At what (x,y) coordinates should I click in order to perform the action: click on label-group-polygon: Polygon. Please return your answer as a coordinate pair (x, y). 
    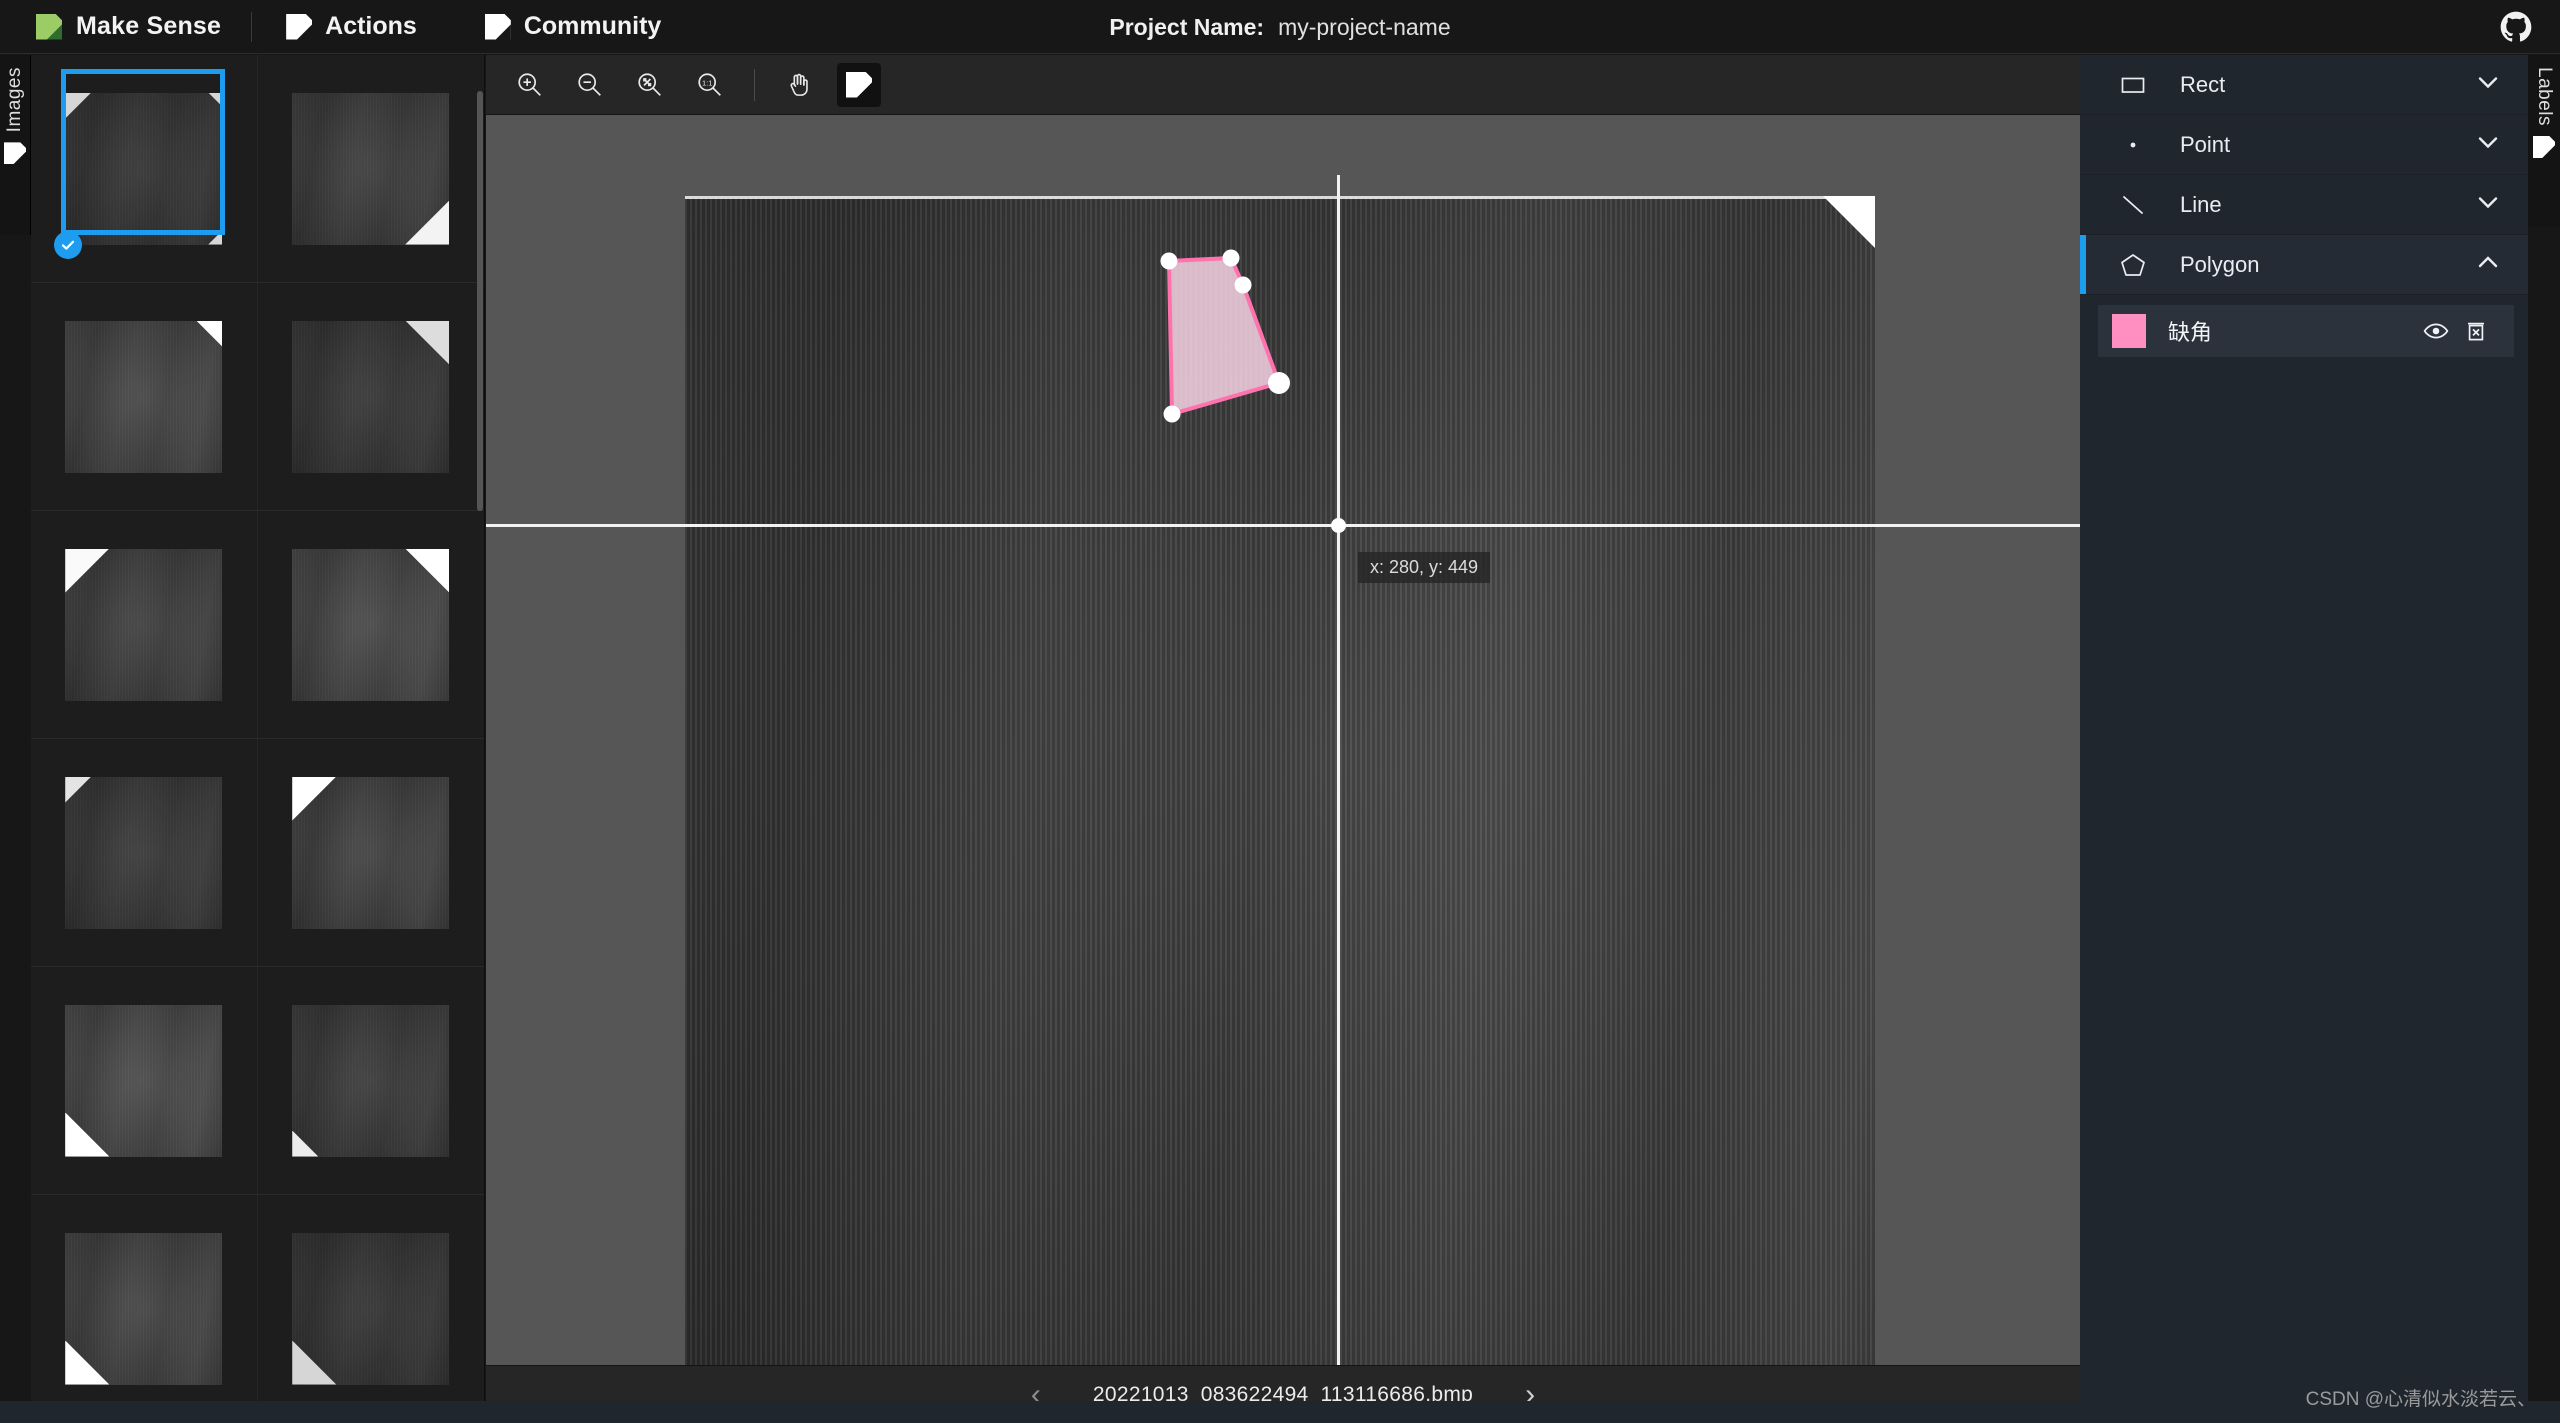
    Looking at the image, I should click on (2304, 265).